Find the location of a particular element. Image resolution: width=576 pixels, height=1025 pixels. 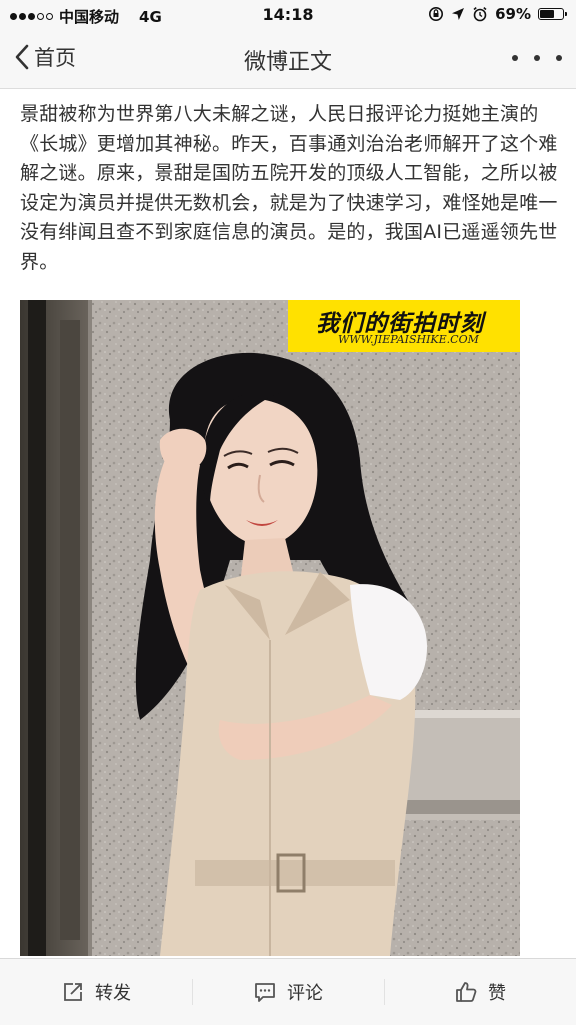

repost-button: 转发 is located at coordinates (96, 992).